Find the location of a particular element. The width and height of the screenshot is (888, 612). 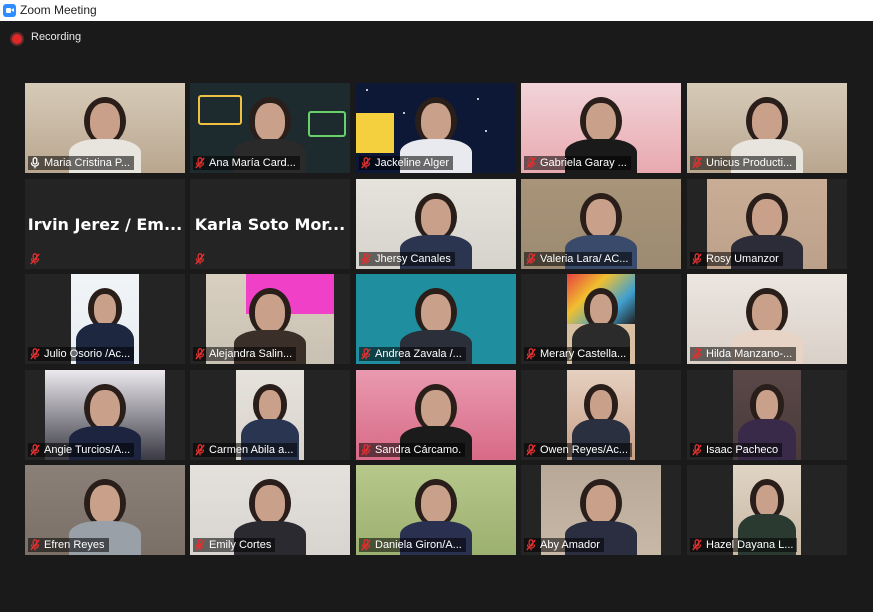

participant-name-label: Efren Reyes is located at coordinates (68, 545).